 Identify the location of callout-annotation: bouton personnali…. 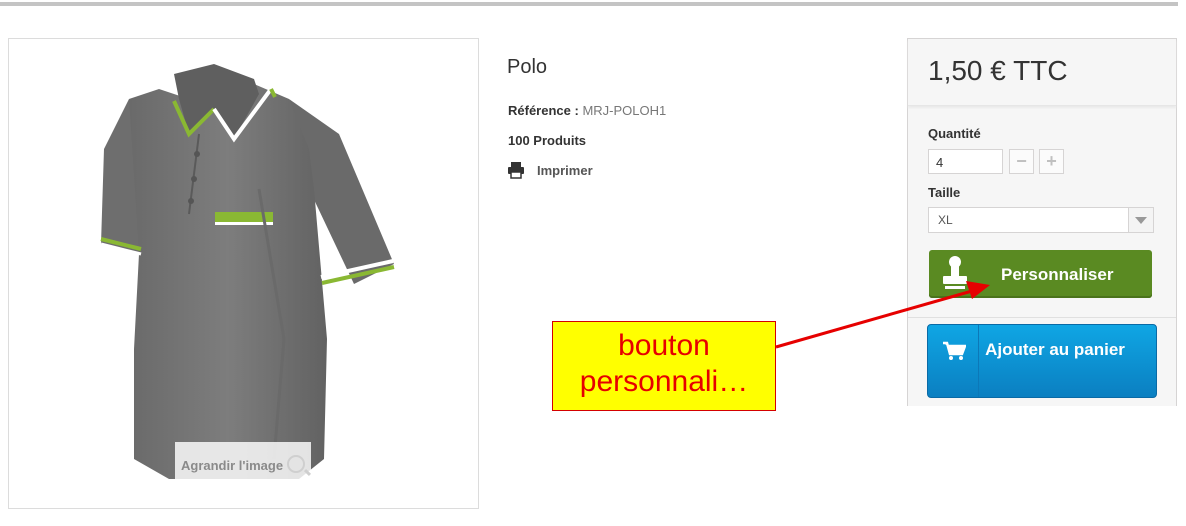
(664, 366).